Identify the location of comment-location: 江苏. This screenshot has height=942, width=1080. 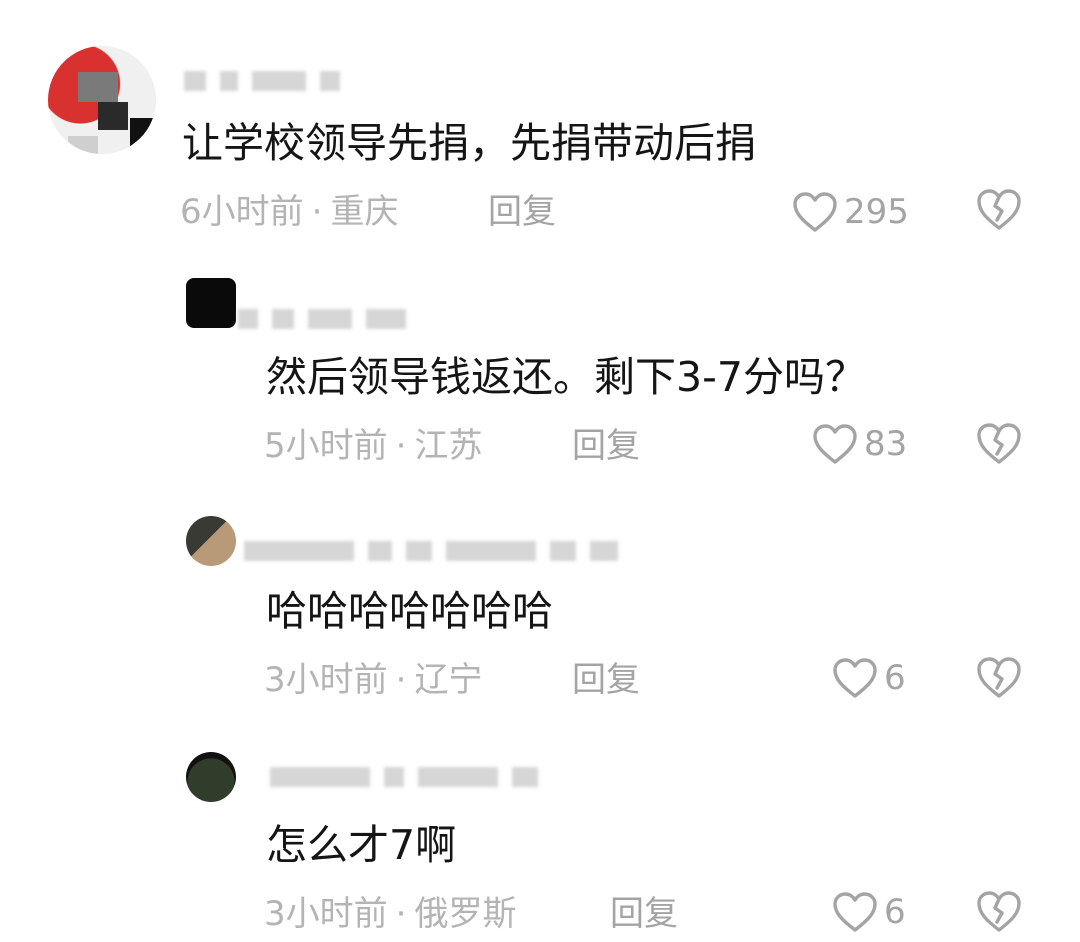
(448, 446).